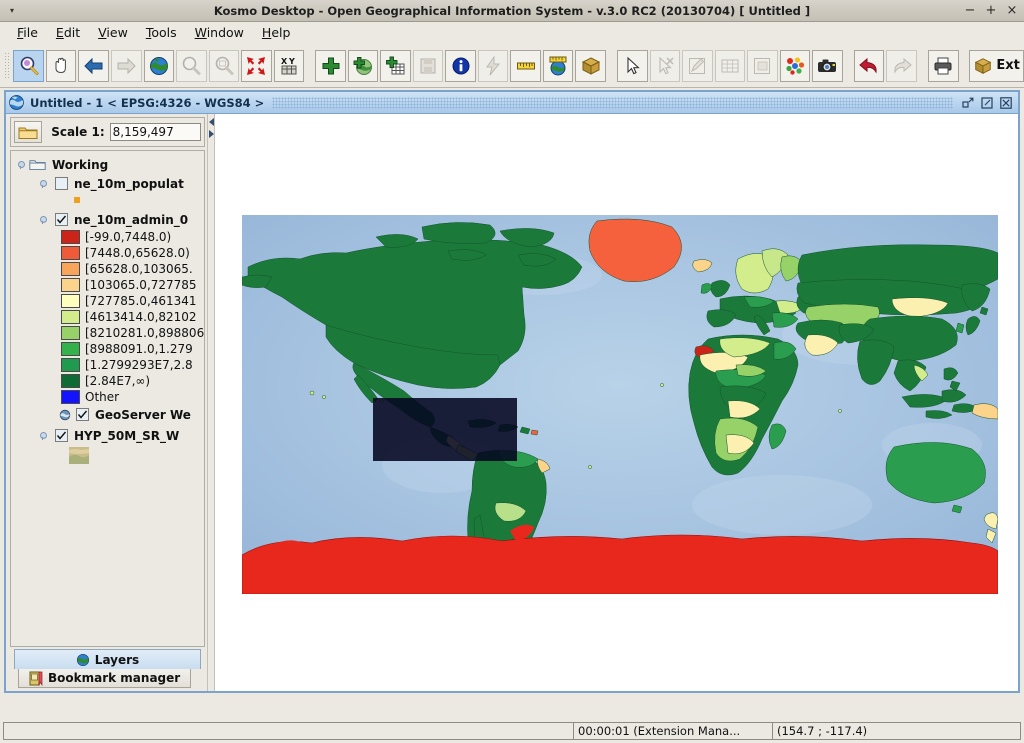 This screenshot has height=743, width=1024. What do you see at coordinates (901, 65) in the screenshot?
I see `redo-icon` at bounding box center [901, 65].